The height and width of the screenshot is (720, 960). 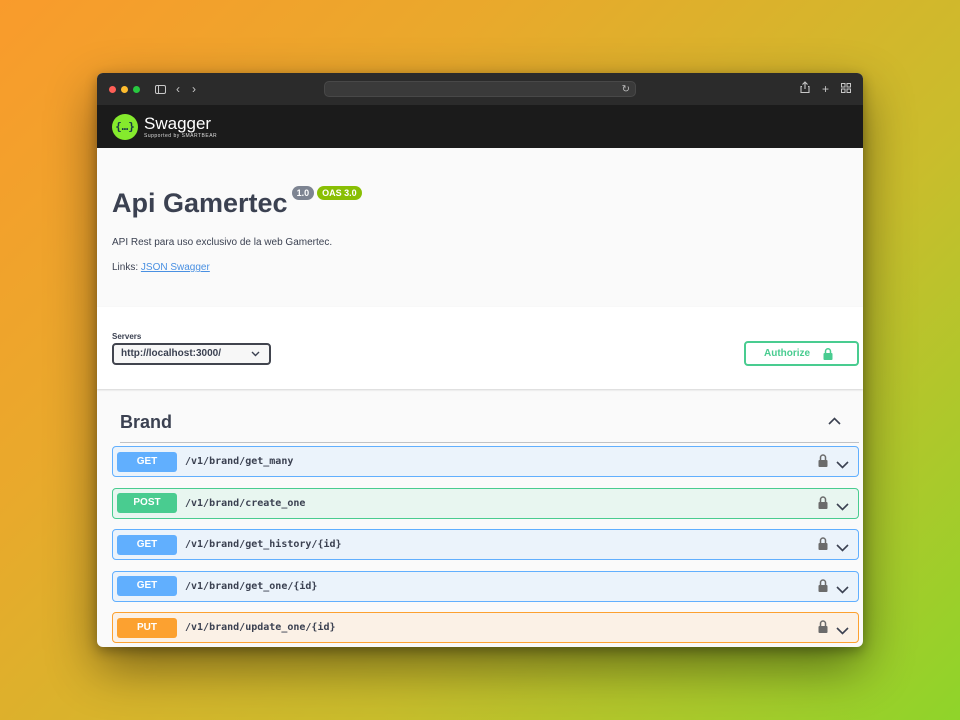 I want to click on chevron-up-icon, so click(x=834, y=421).